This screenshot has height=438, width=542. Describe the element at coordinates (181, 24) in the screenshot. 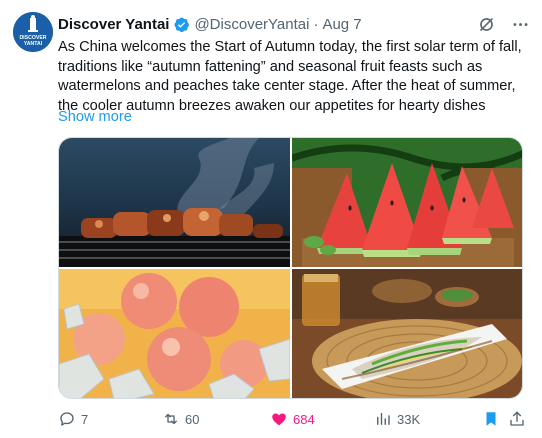

I see `verified-badge-icon` at that location.